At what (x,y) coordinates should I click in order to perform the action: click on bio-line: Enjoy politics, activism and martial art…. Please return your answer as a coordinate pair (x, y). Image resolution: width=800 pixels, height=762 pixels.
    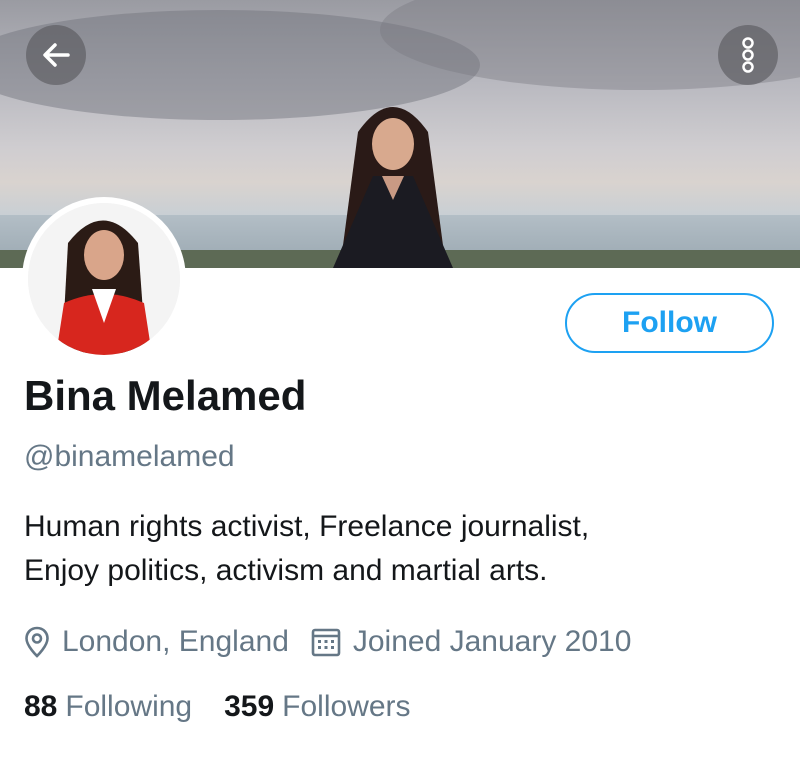
    Looking at the image, I should click on (286, 570).